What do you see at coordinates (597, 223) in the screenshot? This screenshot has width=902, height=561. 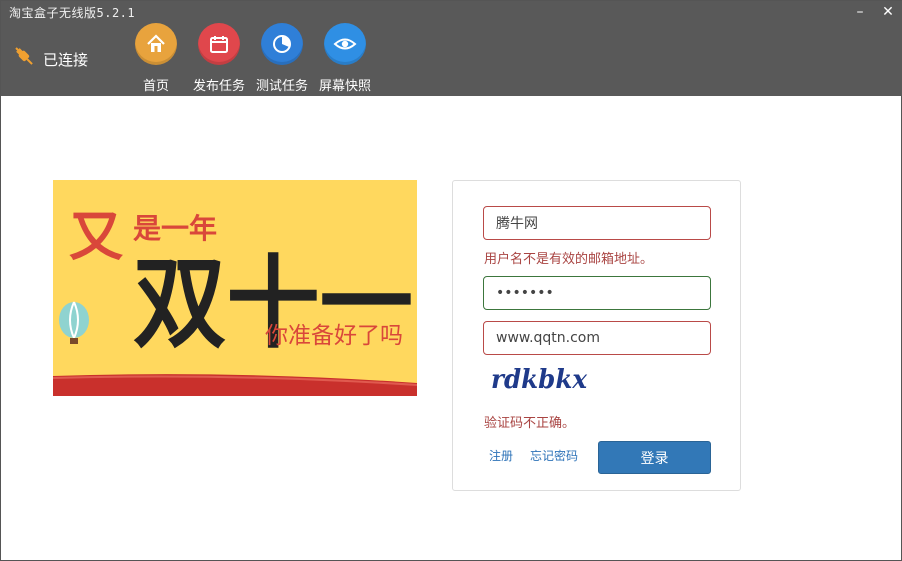 I see `username-input` at bounding box center [597, 223].